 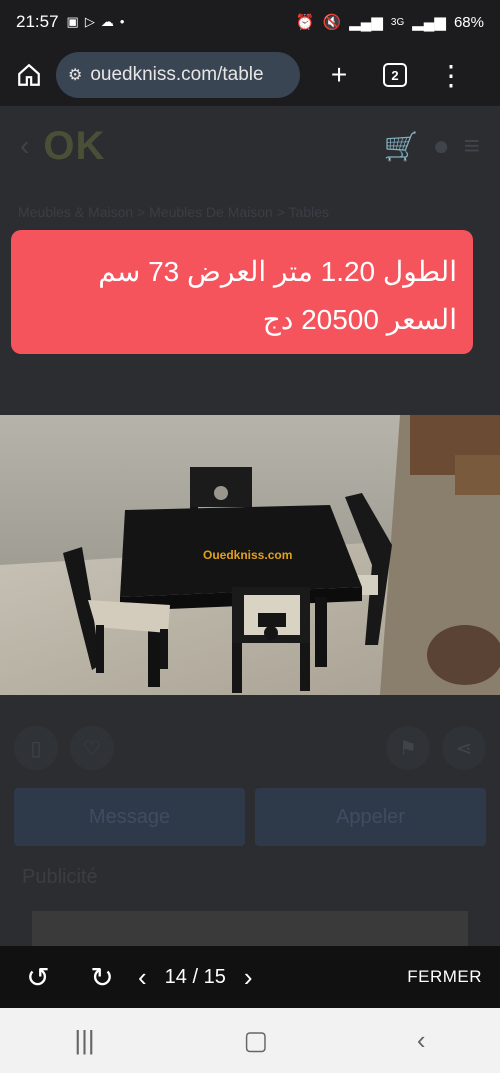 What do you see at coordinates (37, 21) in the screenshot?
I see `status-time: 21:57` at bounding box center [37, 21].